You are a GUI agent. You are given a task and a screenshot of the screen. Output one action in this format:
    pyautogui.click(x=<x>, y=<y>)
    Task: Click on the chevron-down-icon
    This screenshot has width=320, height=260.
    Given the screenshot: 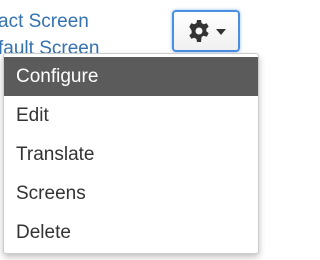 What is the action you would take?
    pyautogui.click(x=220, y=32)
    